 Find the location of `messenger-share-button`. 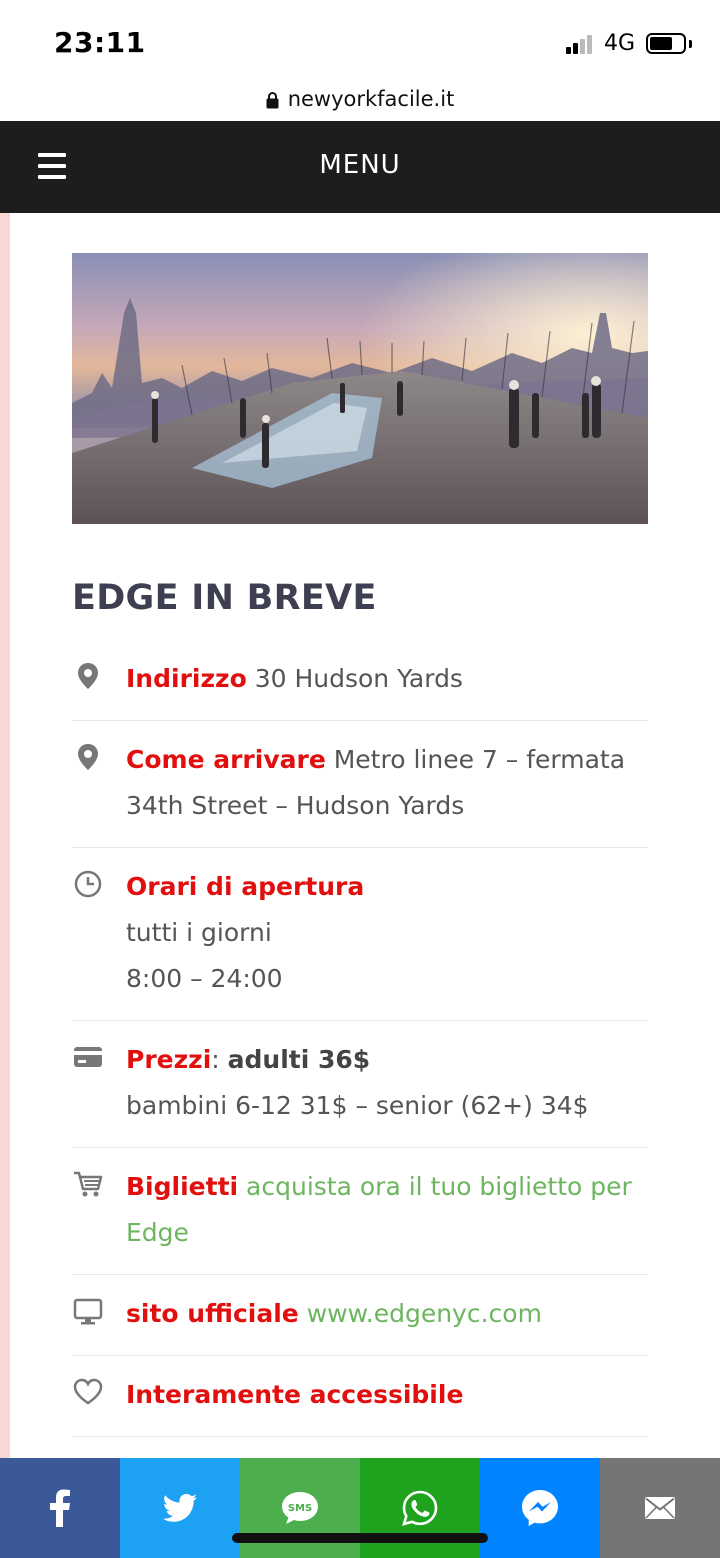

messenger-share-button is located at coordinates (540, 1508).